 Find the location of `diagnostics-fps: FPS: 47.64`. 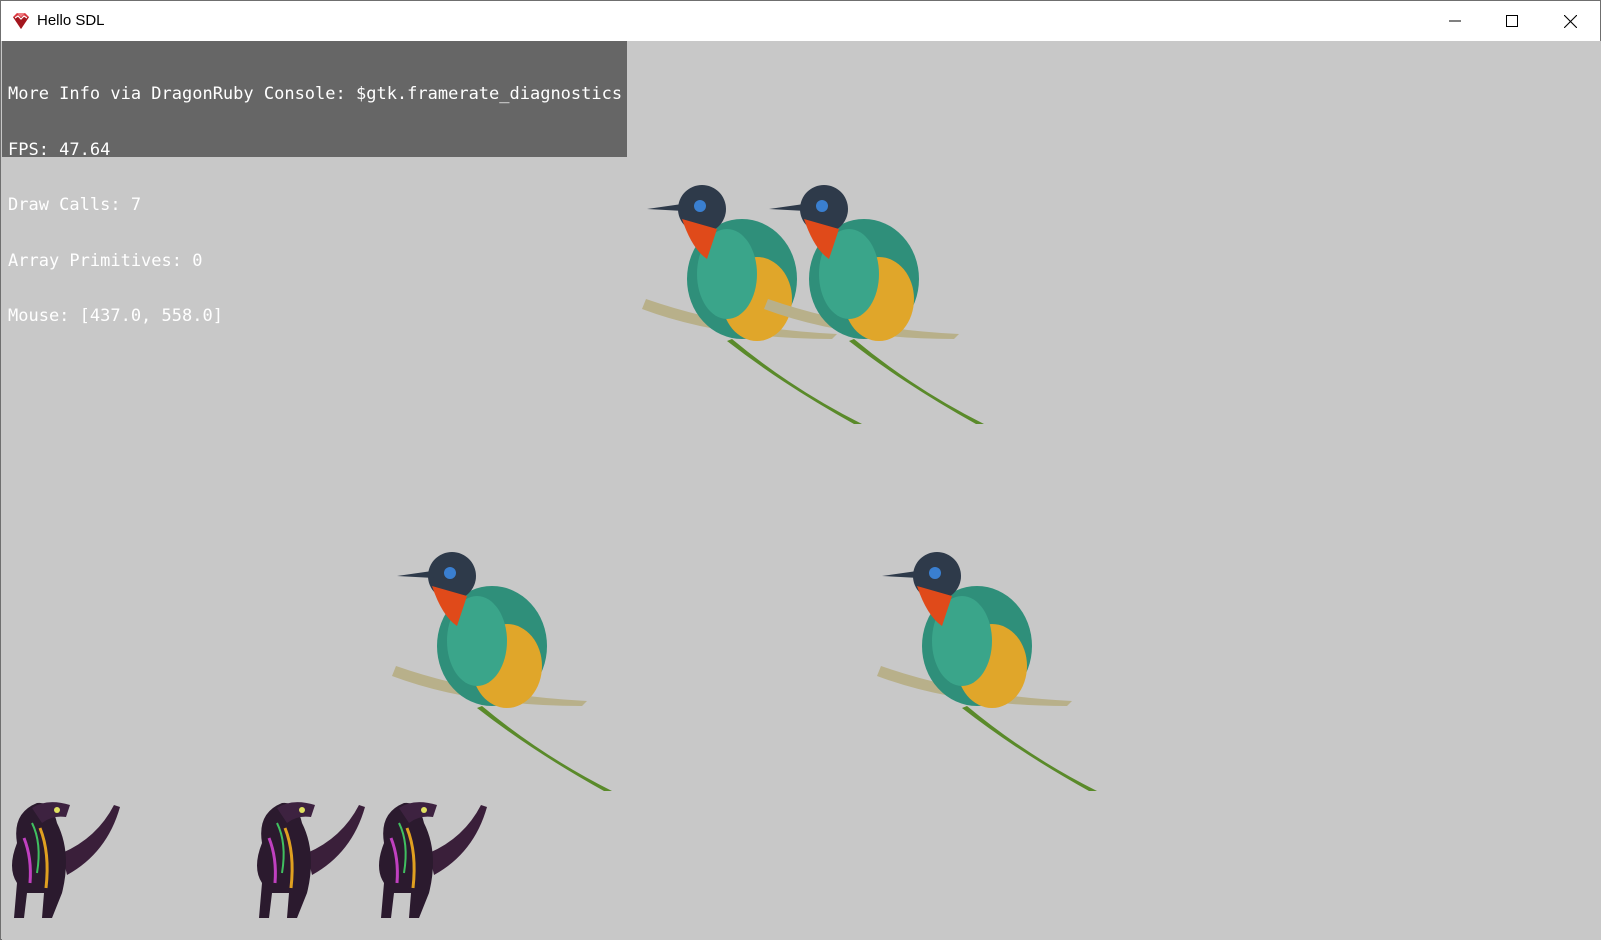

diagnostics-fps: FPS: 47.64 is located at coordinates (59, 149).